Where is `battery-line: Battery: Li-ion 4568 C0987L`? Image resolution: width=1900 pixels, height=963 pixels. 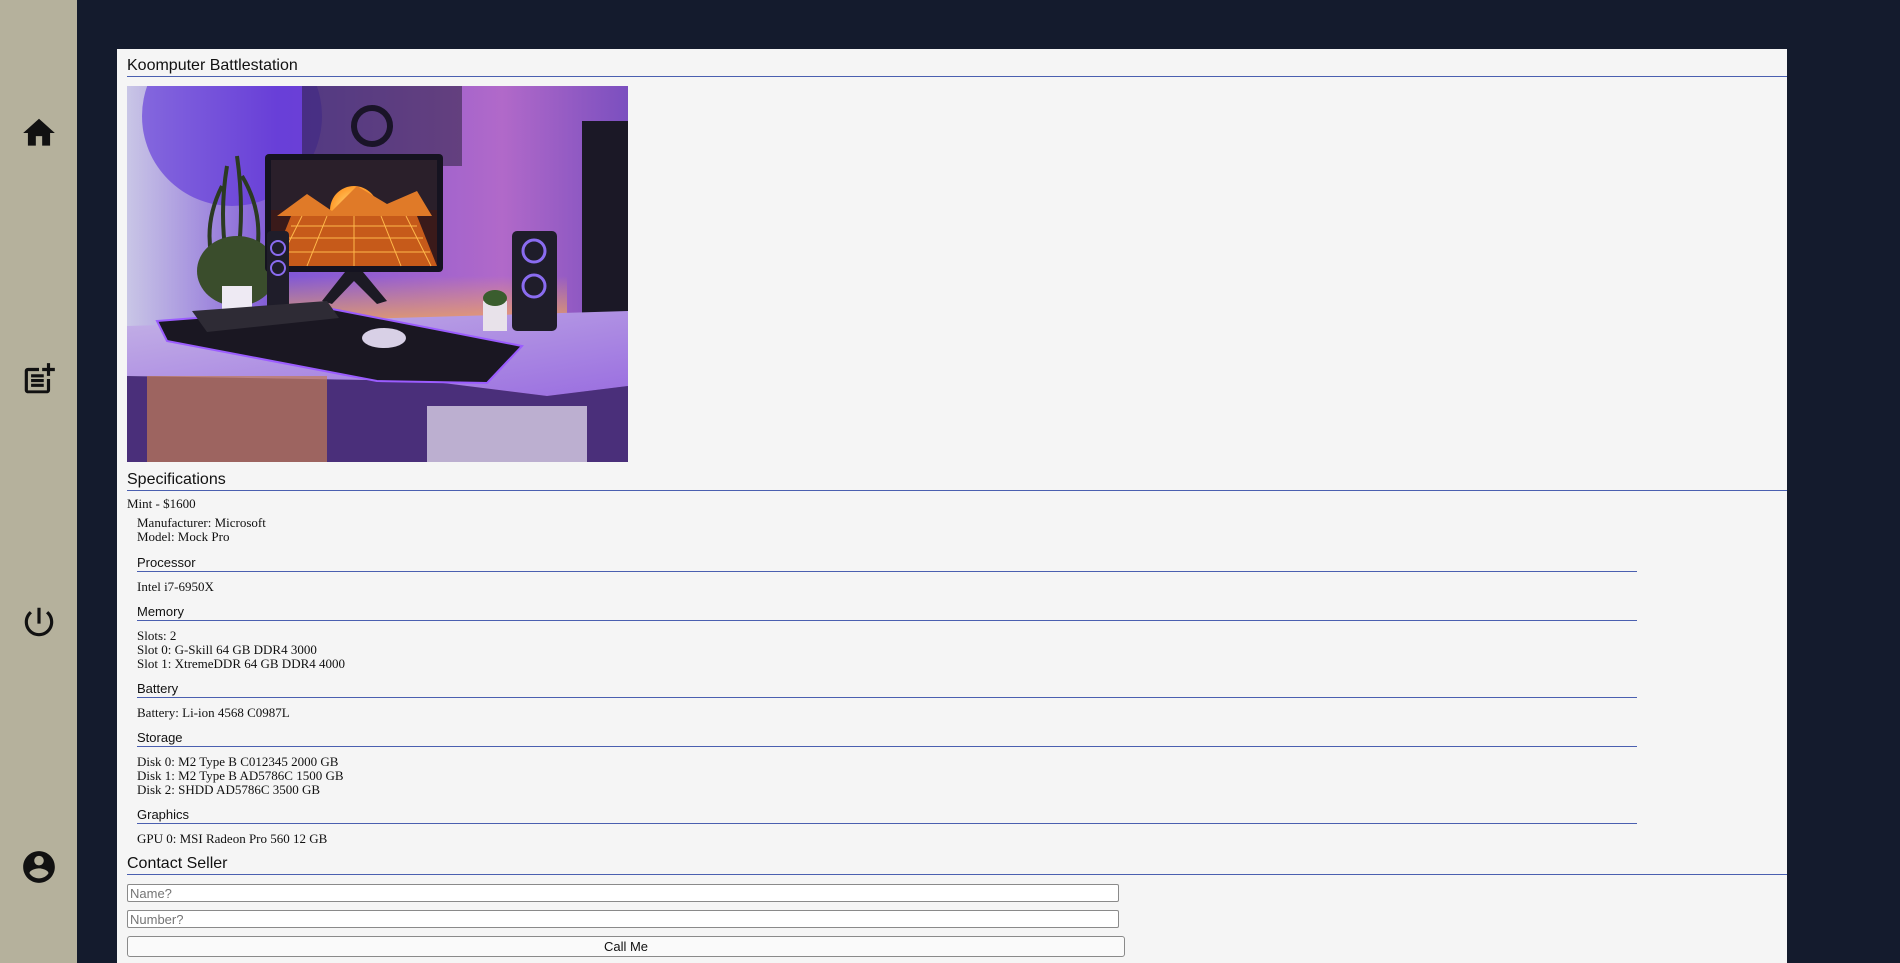
battery-line: Battery: Li-ion 4568 C0987L is located at coordinates (213, 712).